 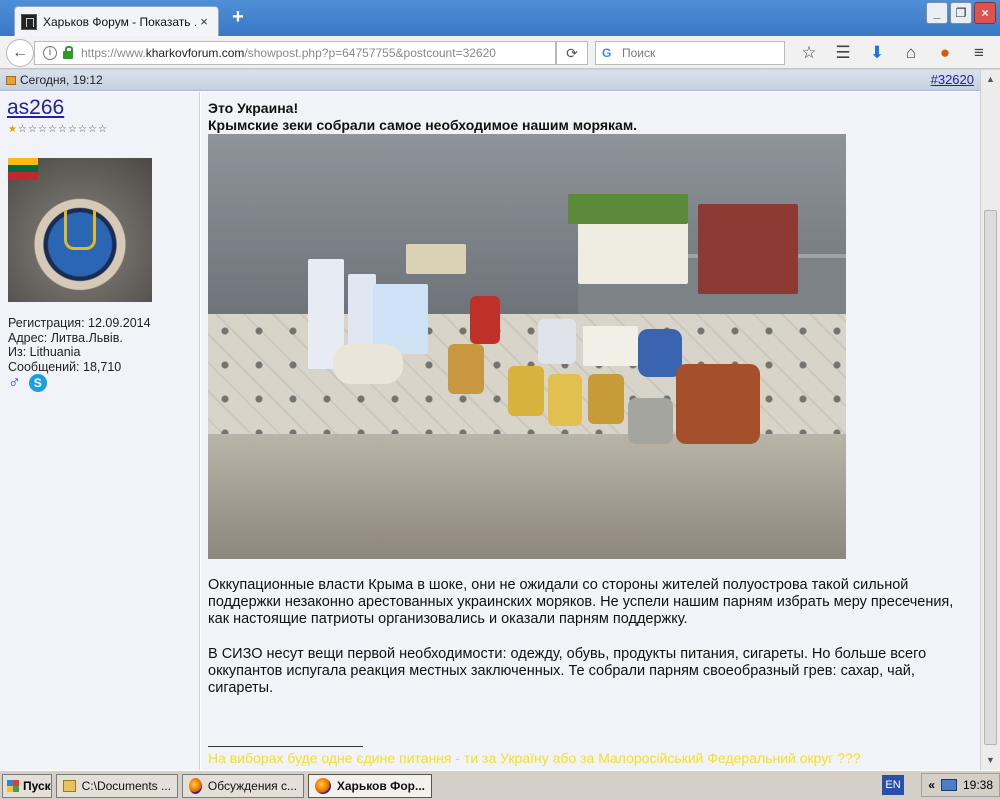 I want to click on vertical-scrollbar: ▲ ▼, so click(x=990, y=420).